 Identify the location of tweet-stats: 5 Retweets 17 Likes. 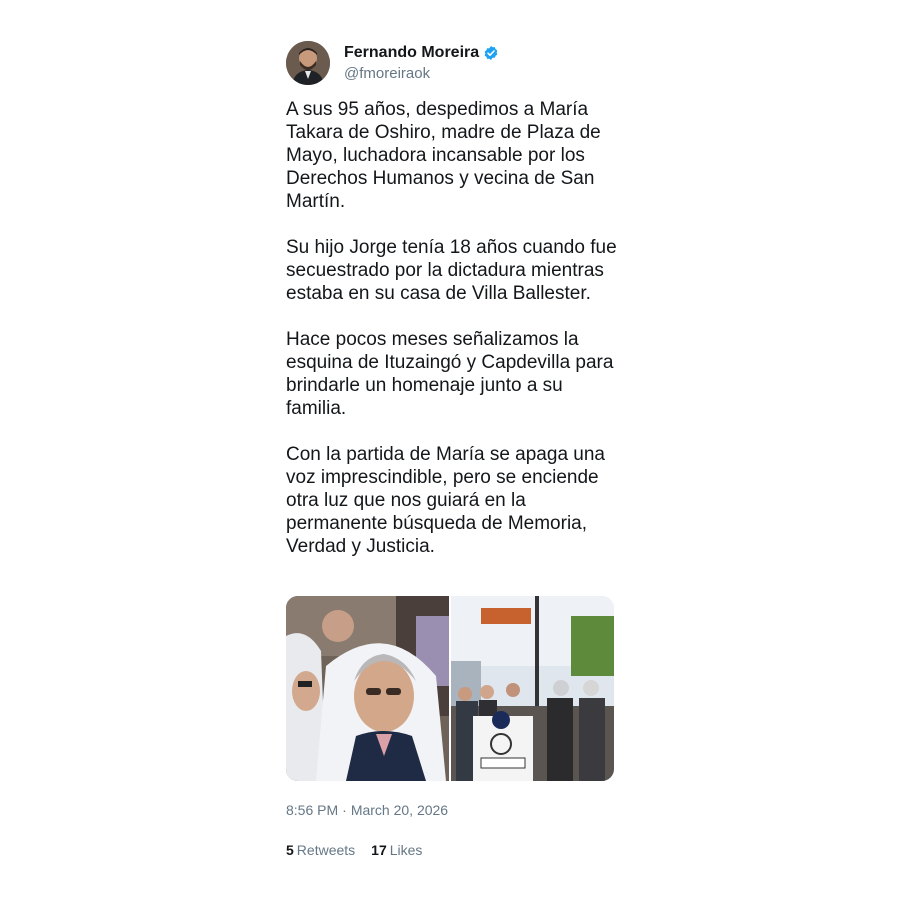
(354, 850).